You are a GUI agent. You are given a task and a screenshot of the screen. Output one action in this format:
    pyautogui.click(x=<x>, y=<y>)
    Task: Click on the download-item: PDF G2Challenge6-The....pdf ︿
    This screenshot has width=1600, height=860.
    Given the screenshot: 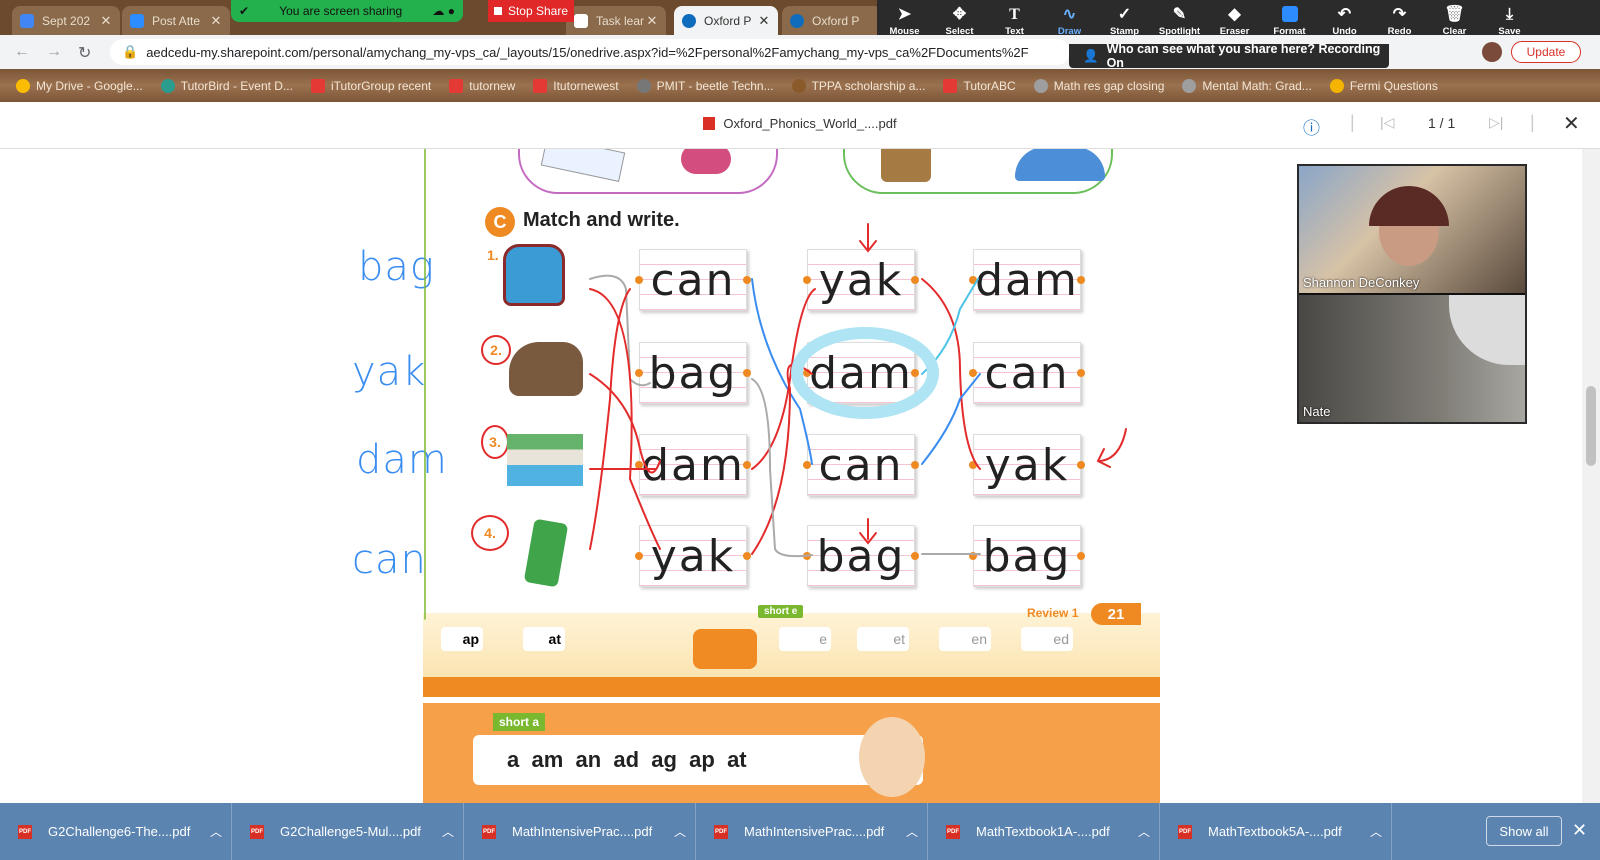 What is the action you would take?
    pyautogui.click(x=116, y=831)
    